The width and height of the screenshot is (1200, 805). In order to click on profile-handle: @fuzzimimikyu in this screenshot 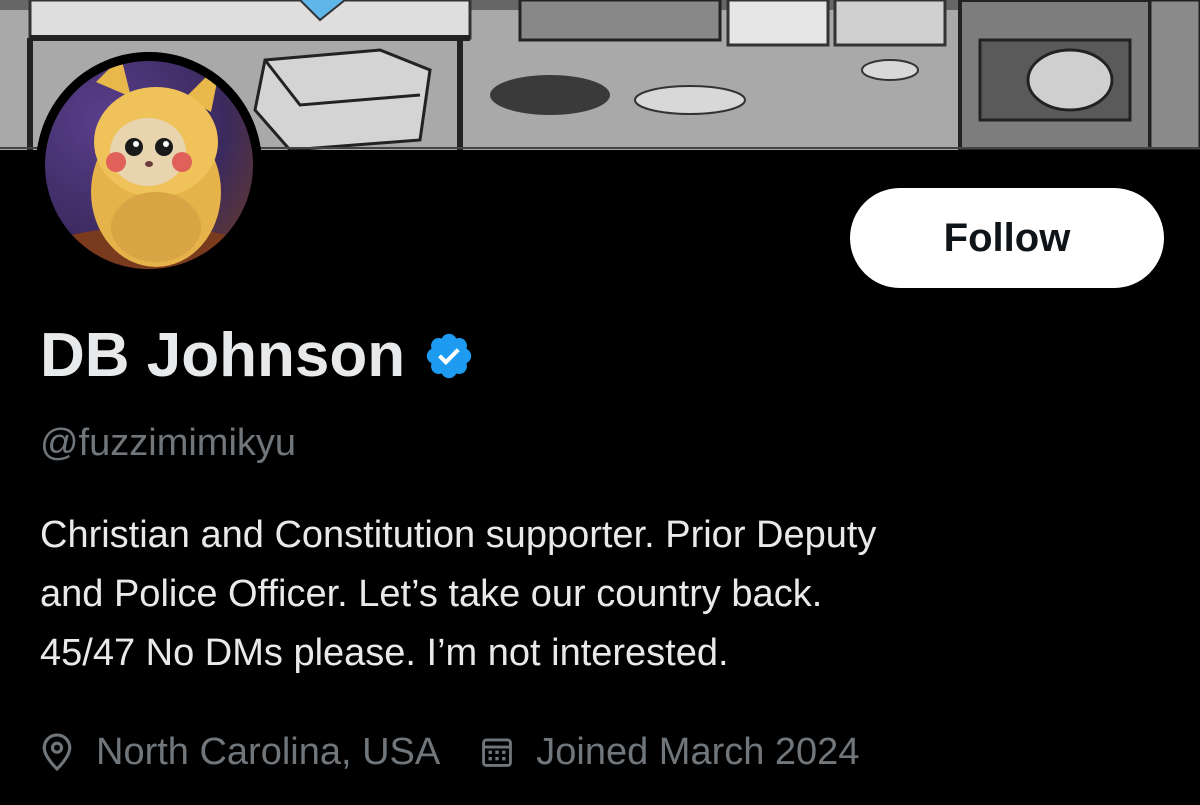, I will do `click(168, 443)`.